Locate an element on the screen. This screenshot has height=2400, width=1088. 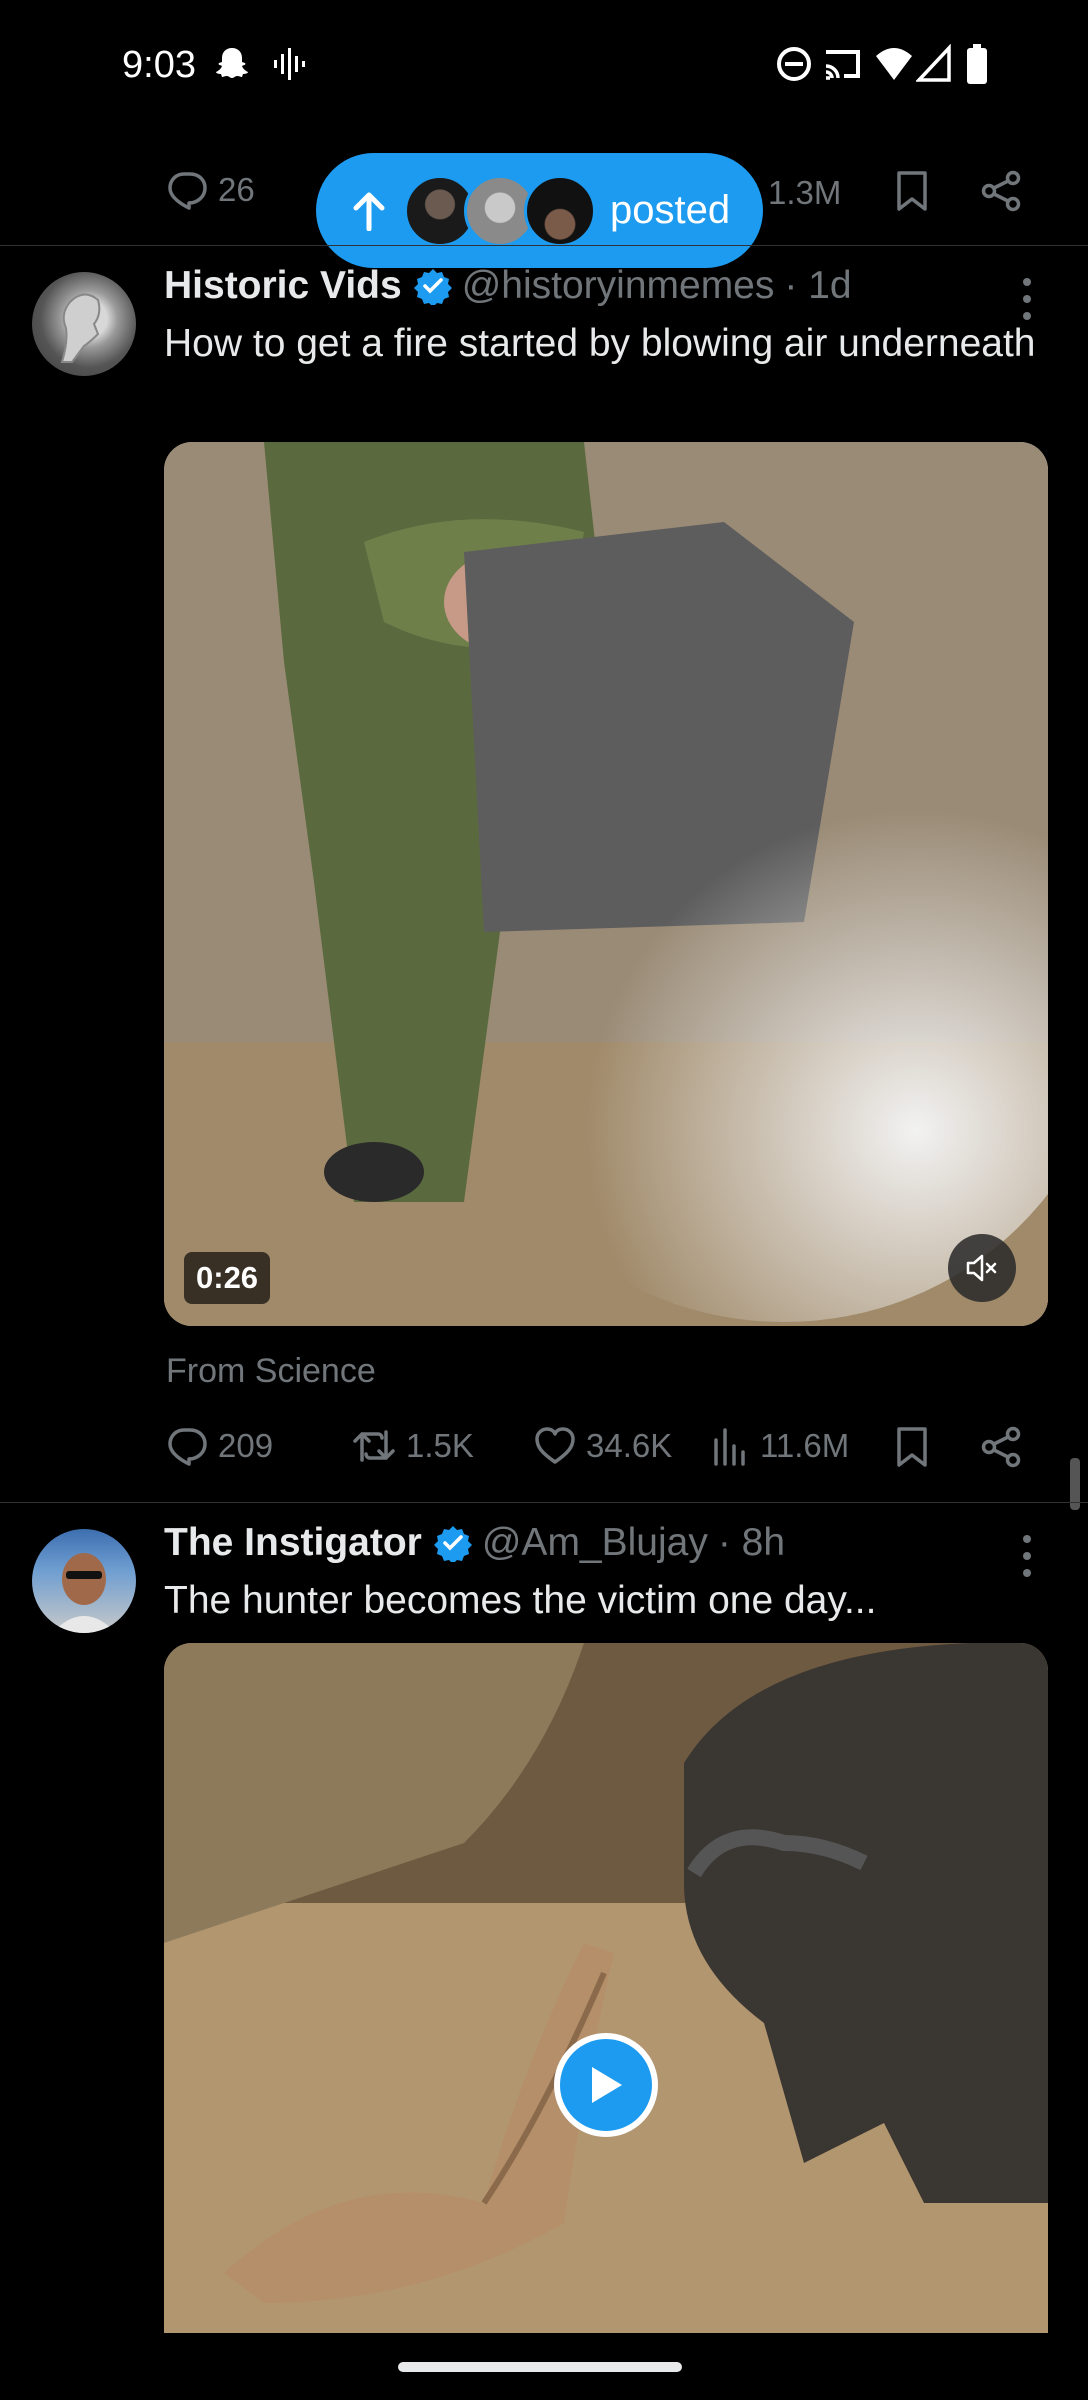
reply-button: 26 is located at coordinates (210, 190).